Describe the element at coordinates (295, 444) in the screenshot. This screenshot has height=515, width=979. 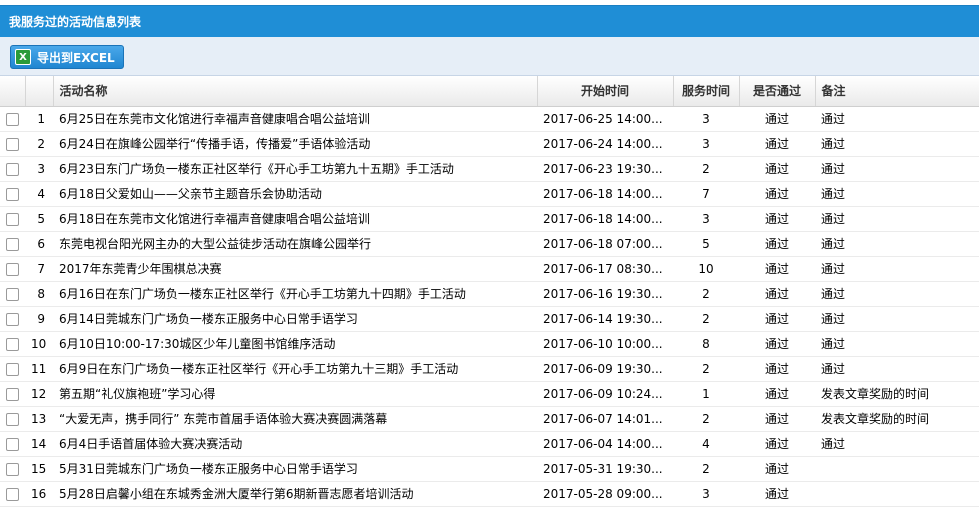
I see `activity-name-cell: 6月4日手语首届体验大赛决赛活动` at that location.